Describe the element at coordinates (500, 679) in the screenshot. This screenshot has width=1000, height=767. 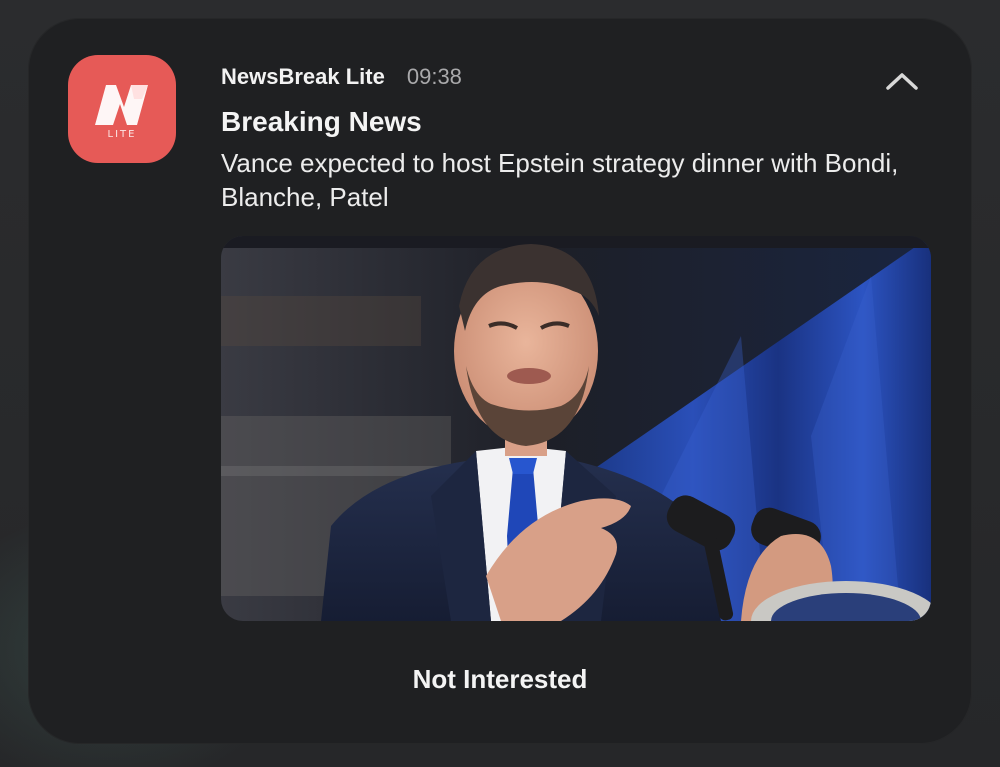
I see `not-interested-button: Not Interested` at that location.